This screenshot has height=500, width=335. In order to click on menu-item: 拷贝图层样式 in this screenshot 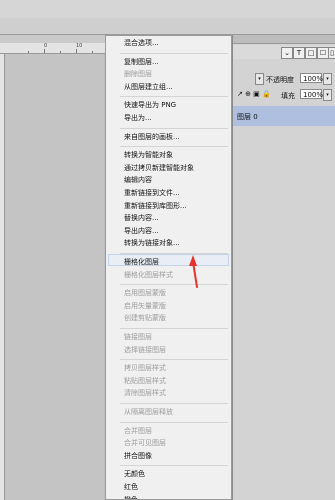, I will do `click(145, 368)`.